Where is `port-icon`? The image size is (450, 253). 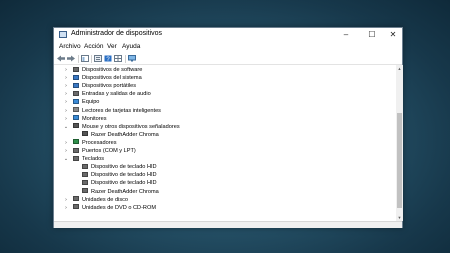
port-icon is located at coordinates (76, 150).